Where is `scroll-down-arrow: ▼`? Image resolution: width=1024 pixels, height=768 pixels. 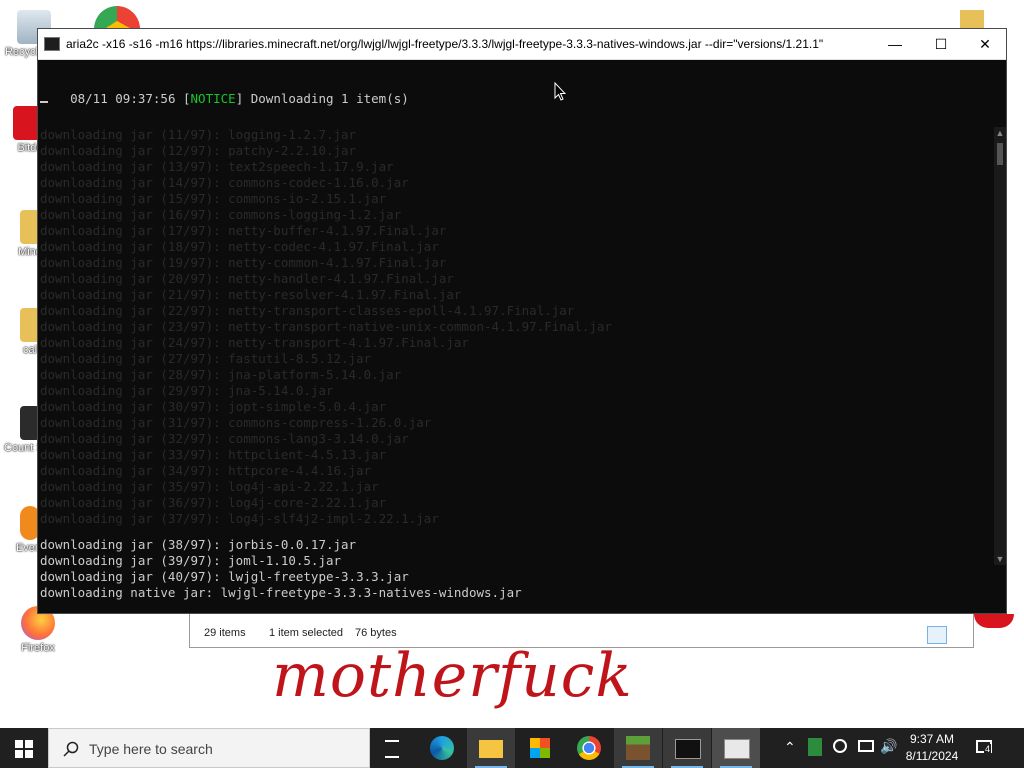 scroll-down-arrow: ▼ is located at coordinates (1000, 559).